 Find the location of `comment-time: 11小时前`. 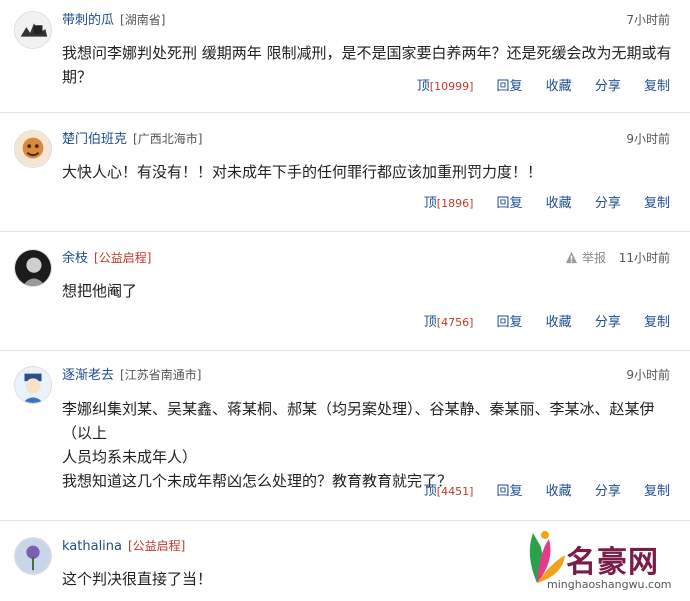

comment-time: 11小时前 is located at coordinates (644, 258).